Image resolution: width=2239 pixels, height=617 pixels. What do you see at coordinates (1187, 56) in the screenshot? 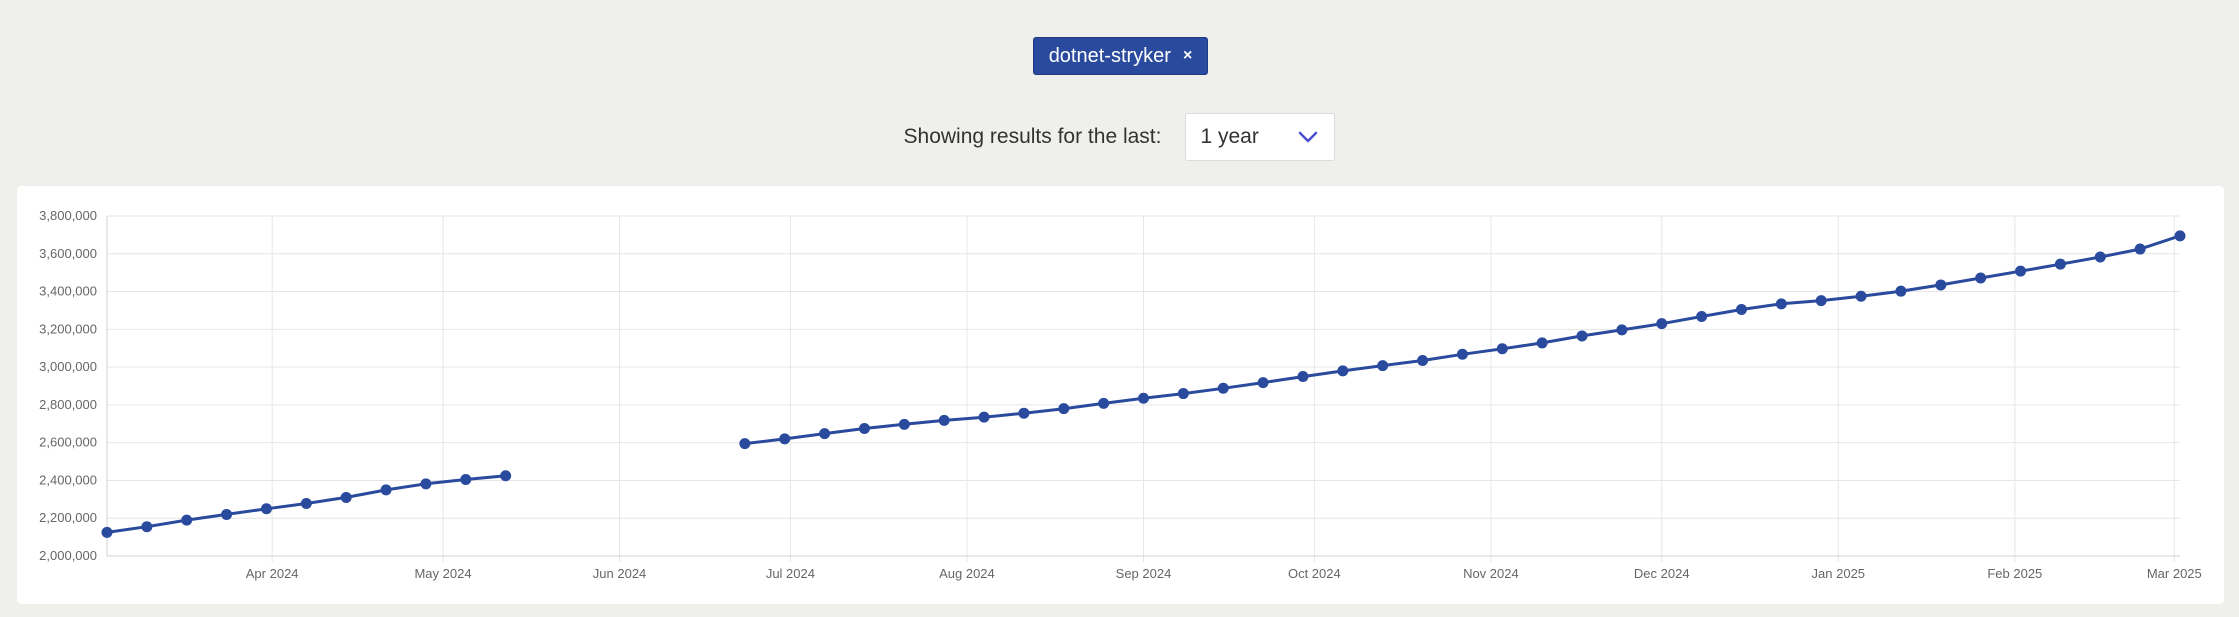
I see `close-icon: ×` at bounding box center [1187, 56].